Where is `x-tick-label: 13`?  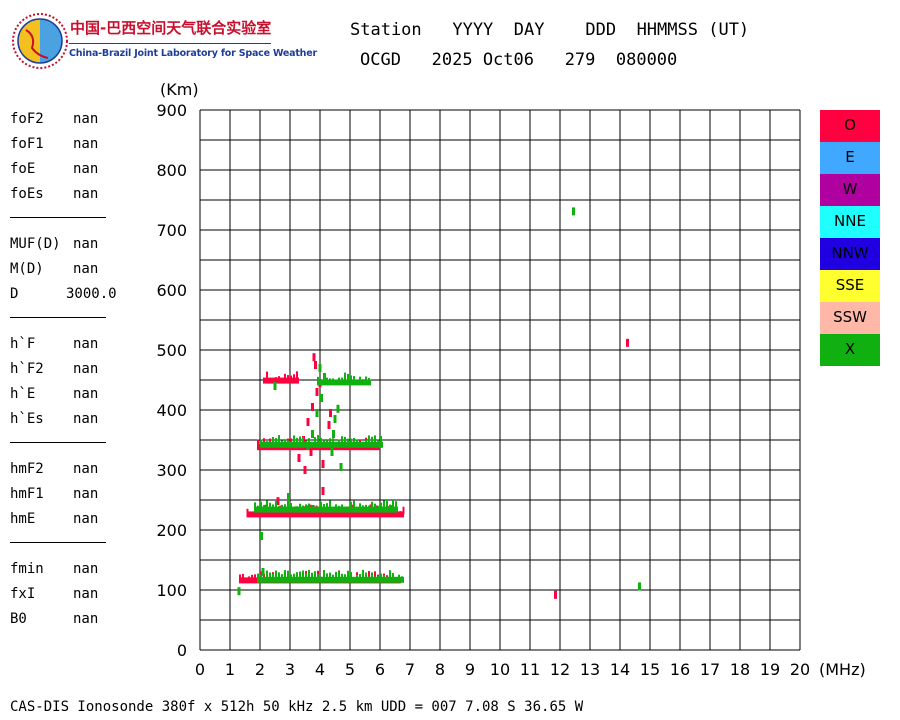 x-tick-label: 13 is located at coordinates (590, 669).